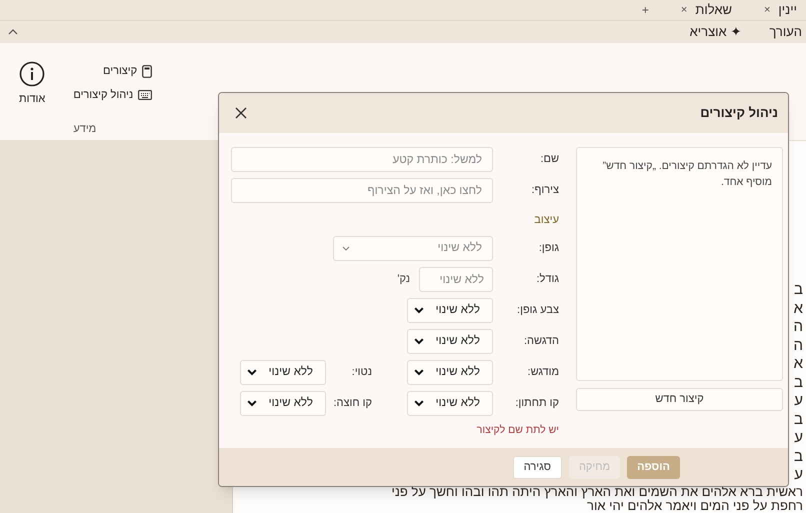  I want to click on field-label: גופן:, so click(548, 248).